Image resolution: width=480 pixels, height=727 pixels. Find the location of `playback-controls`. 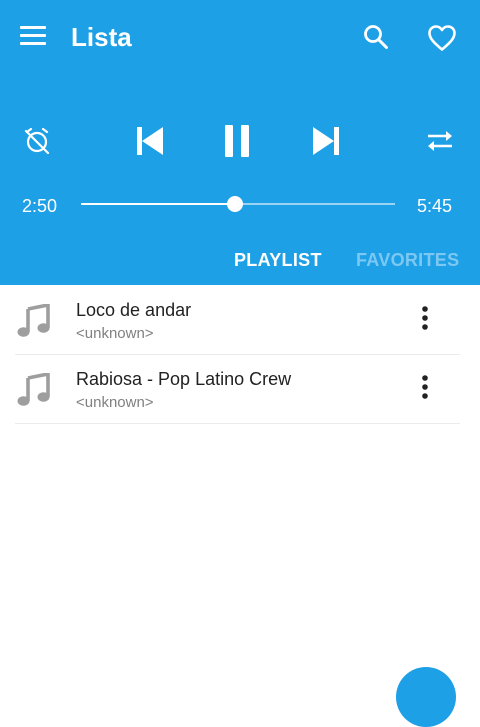

playback-controls is located at coordinates (240, 142).